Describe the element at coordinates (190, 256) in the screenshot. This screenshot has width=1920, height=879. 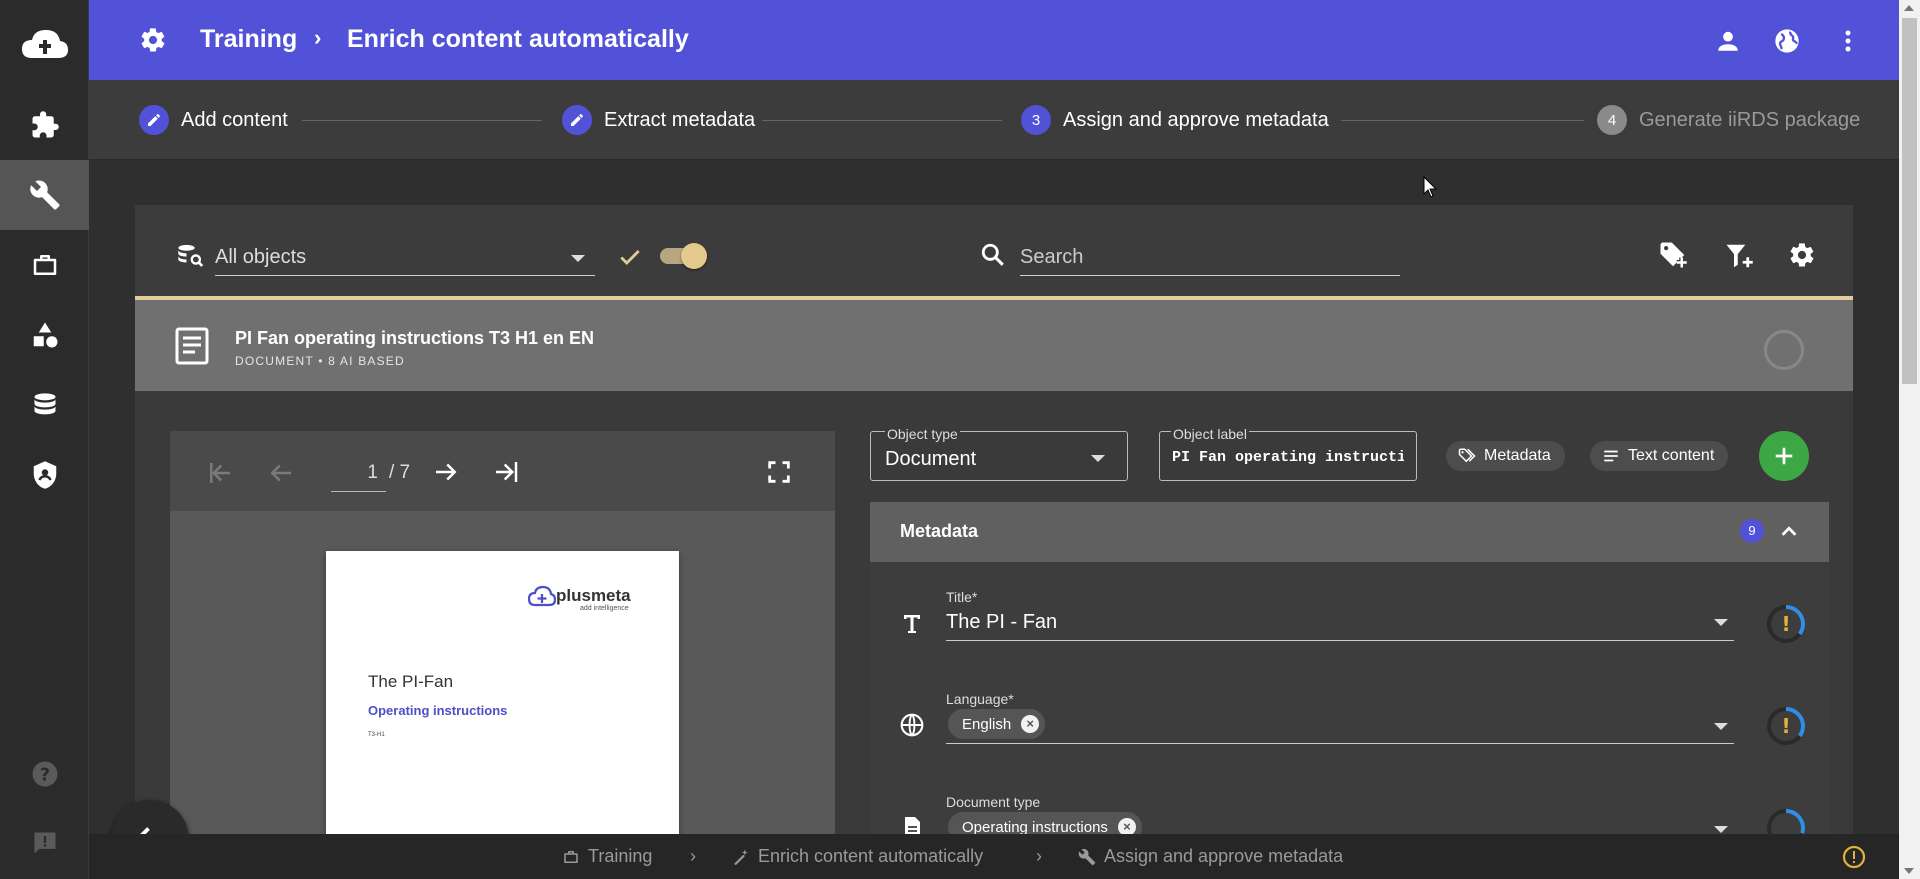
I see `database-search-icon` at that location.